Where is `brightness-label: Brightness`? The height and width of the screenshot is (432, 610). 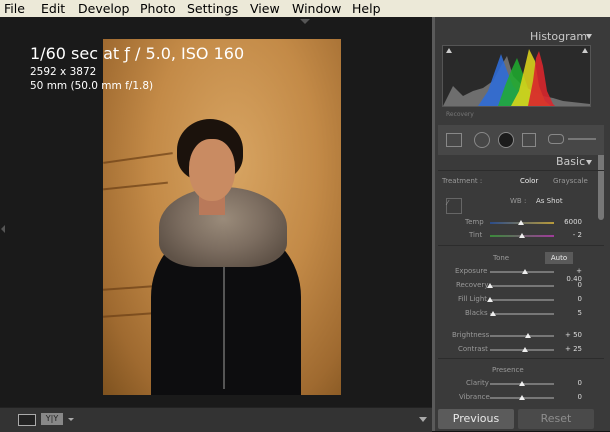
brightness-label: Brightness is located at coordinates (471, 335).